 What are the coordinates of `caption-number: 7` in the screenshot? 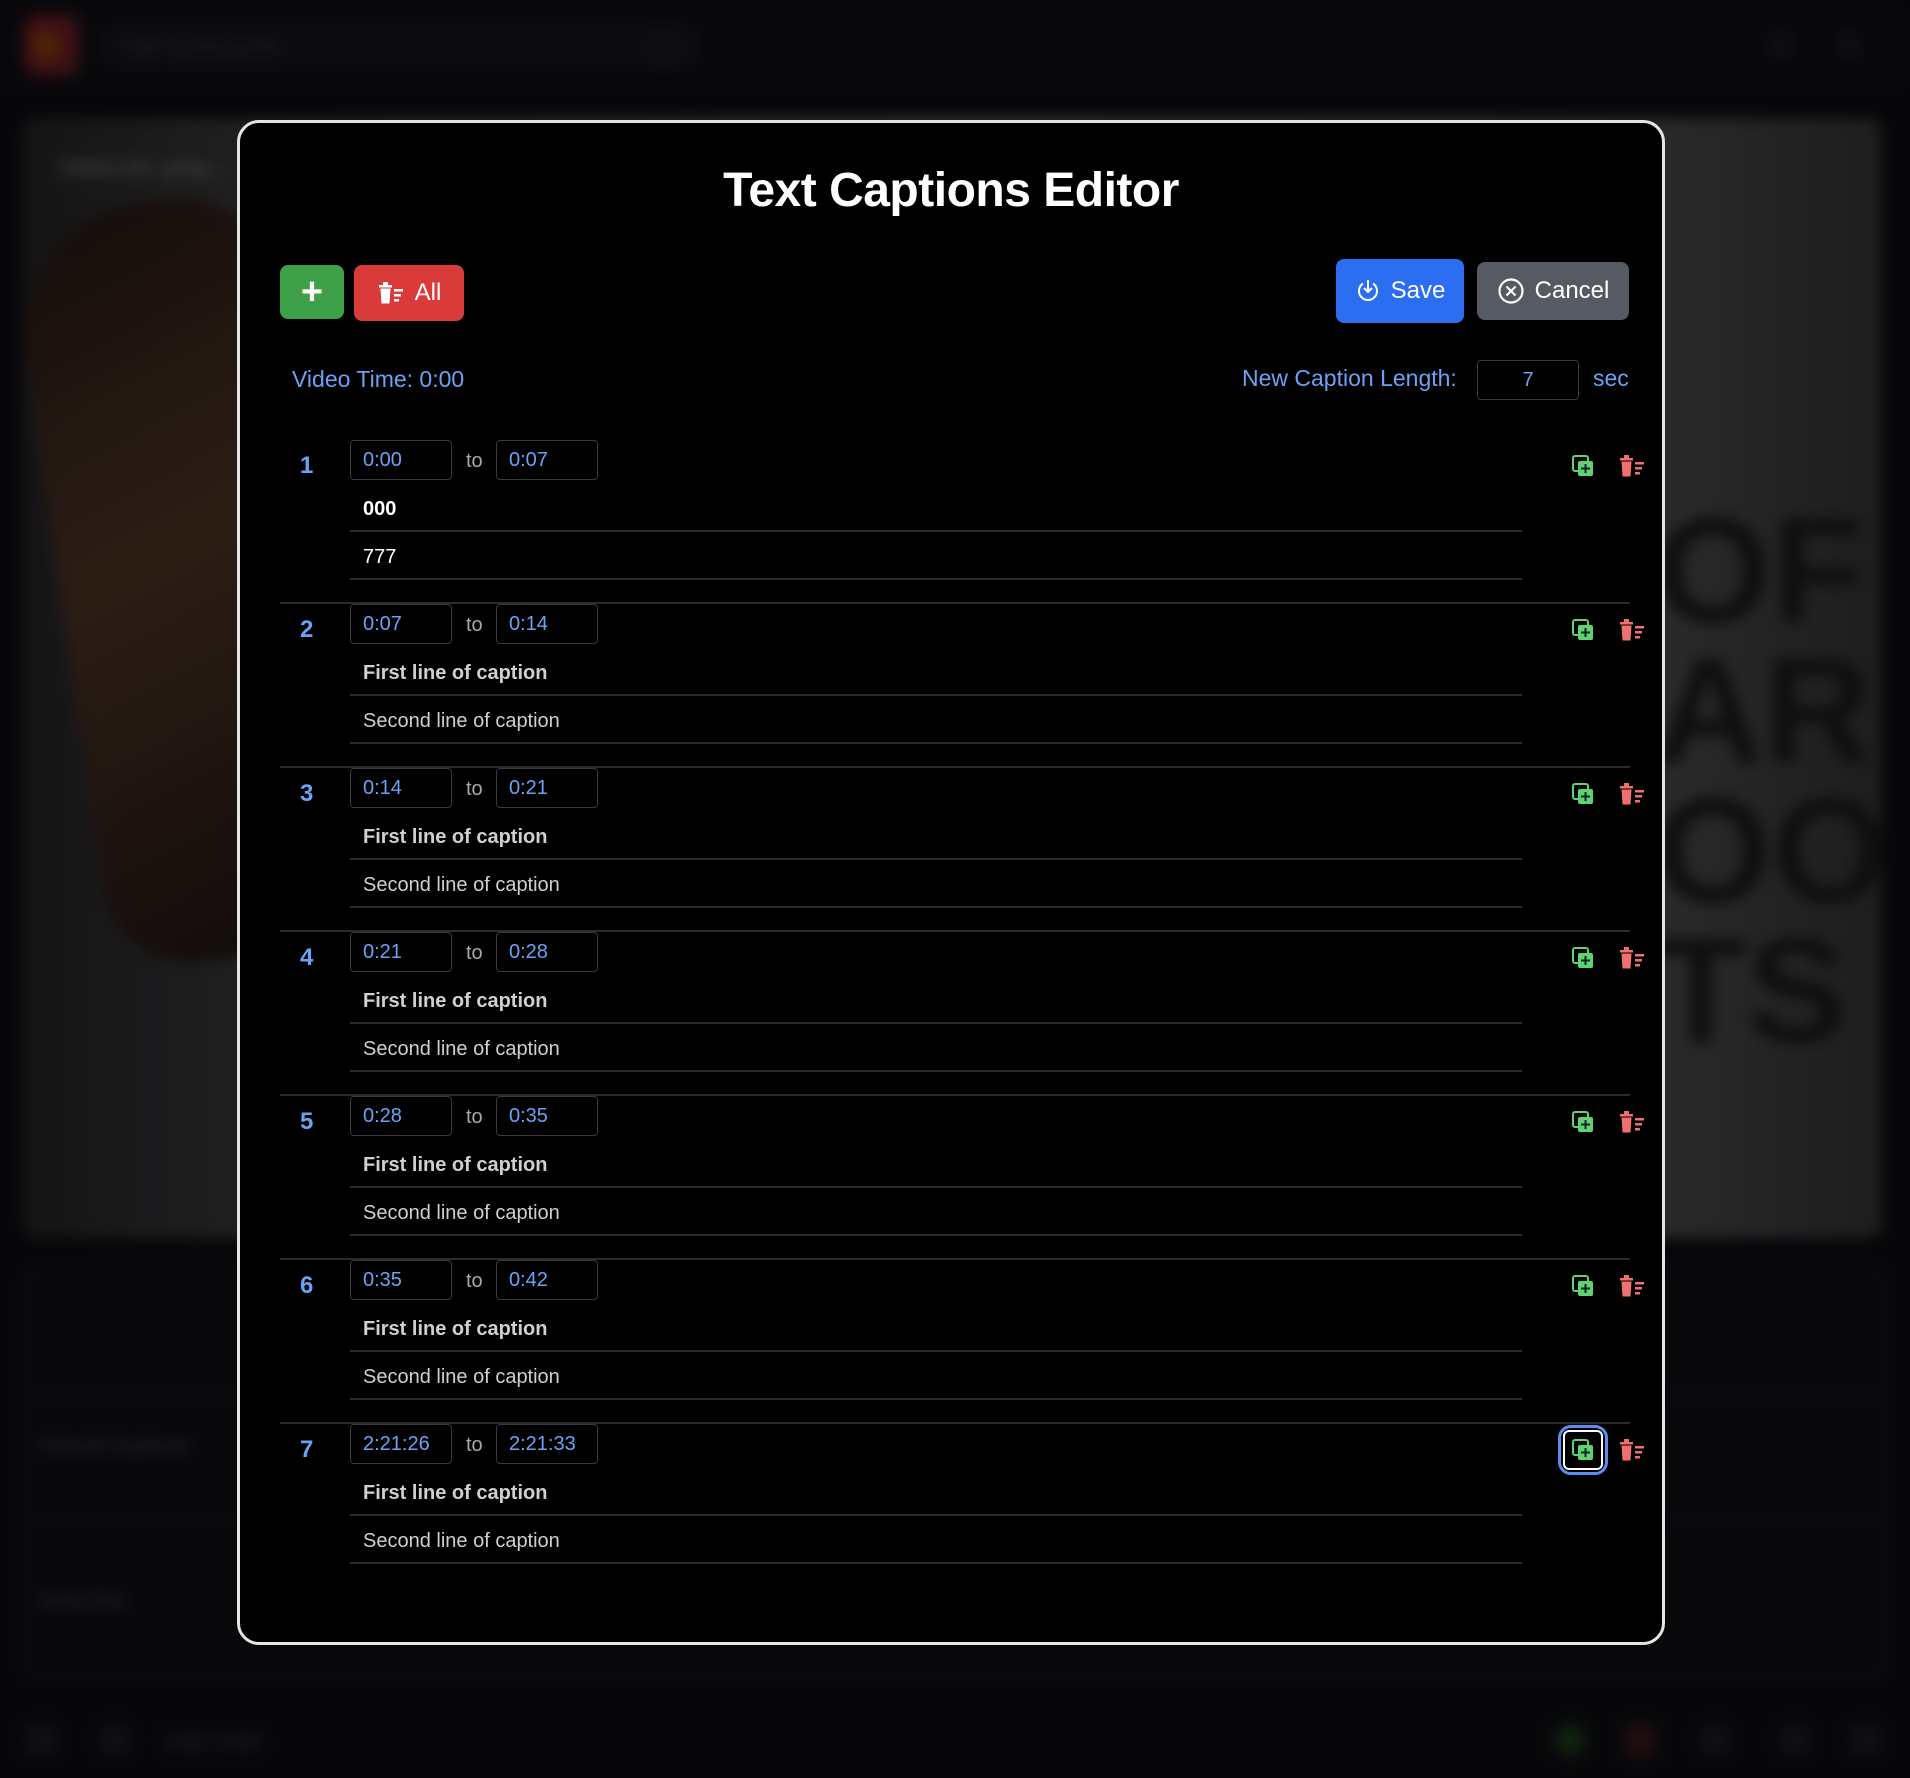 It's located at (307, 1449).